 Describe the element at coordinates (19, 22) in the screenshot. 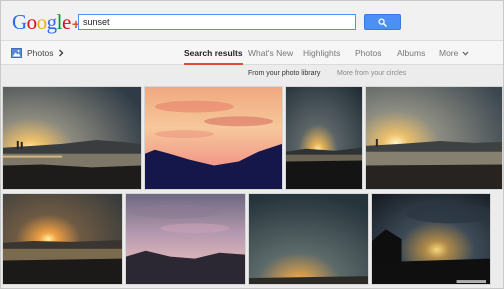

I see `logo-letter-g1: G` at that location.